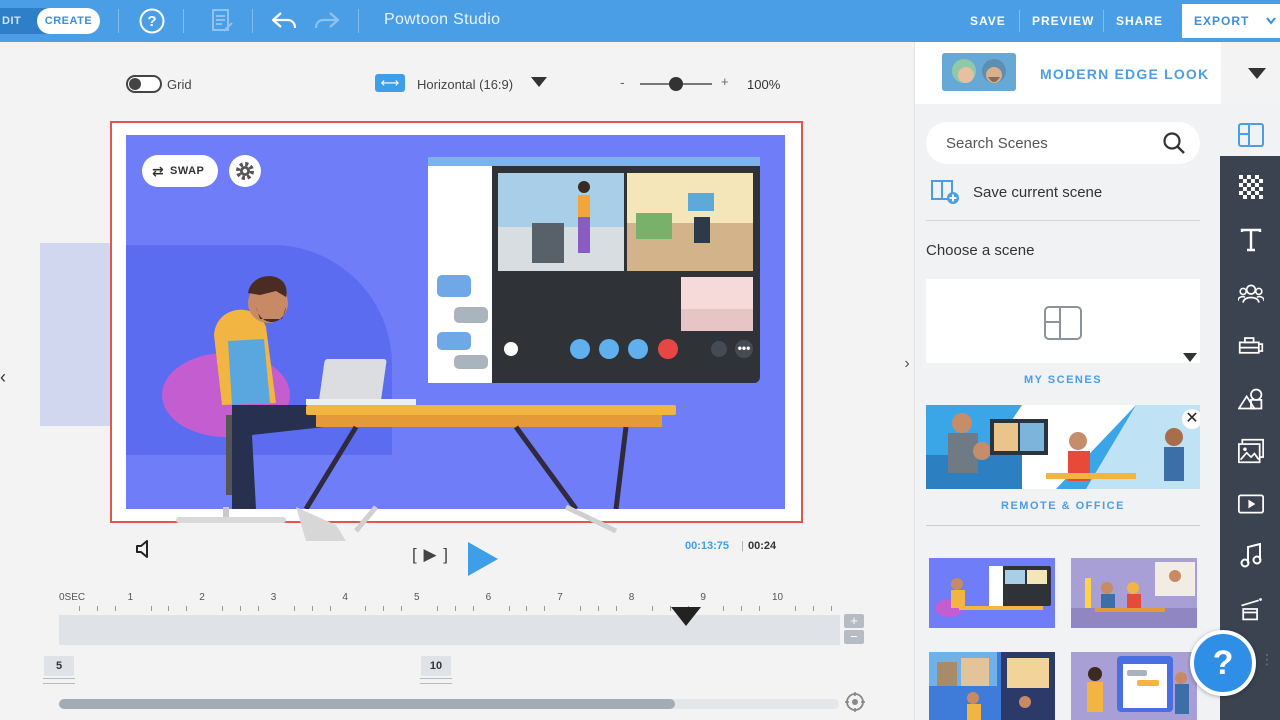 This screenshot has width=1280, height=720. Describe the element at coordinates (1251, 240) in the screenshot. I see `text-icon` at that location.